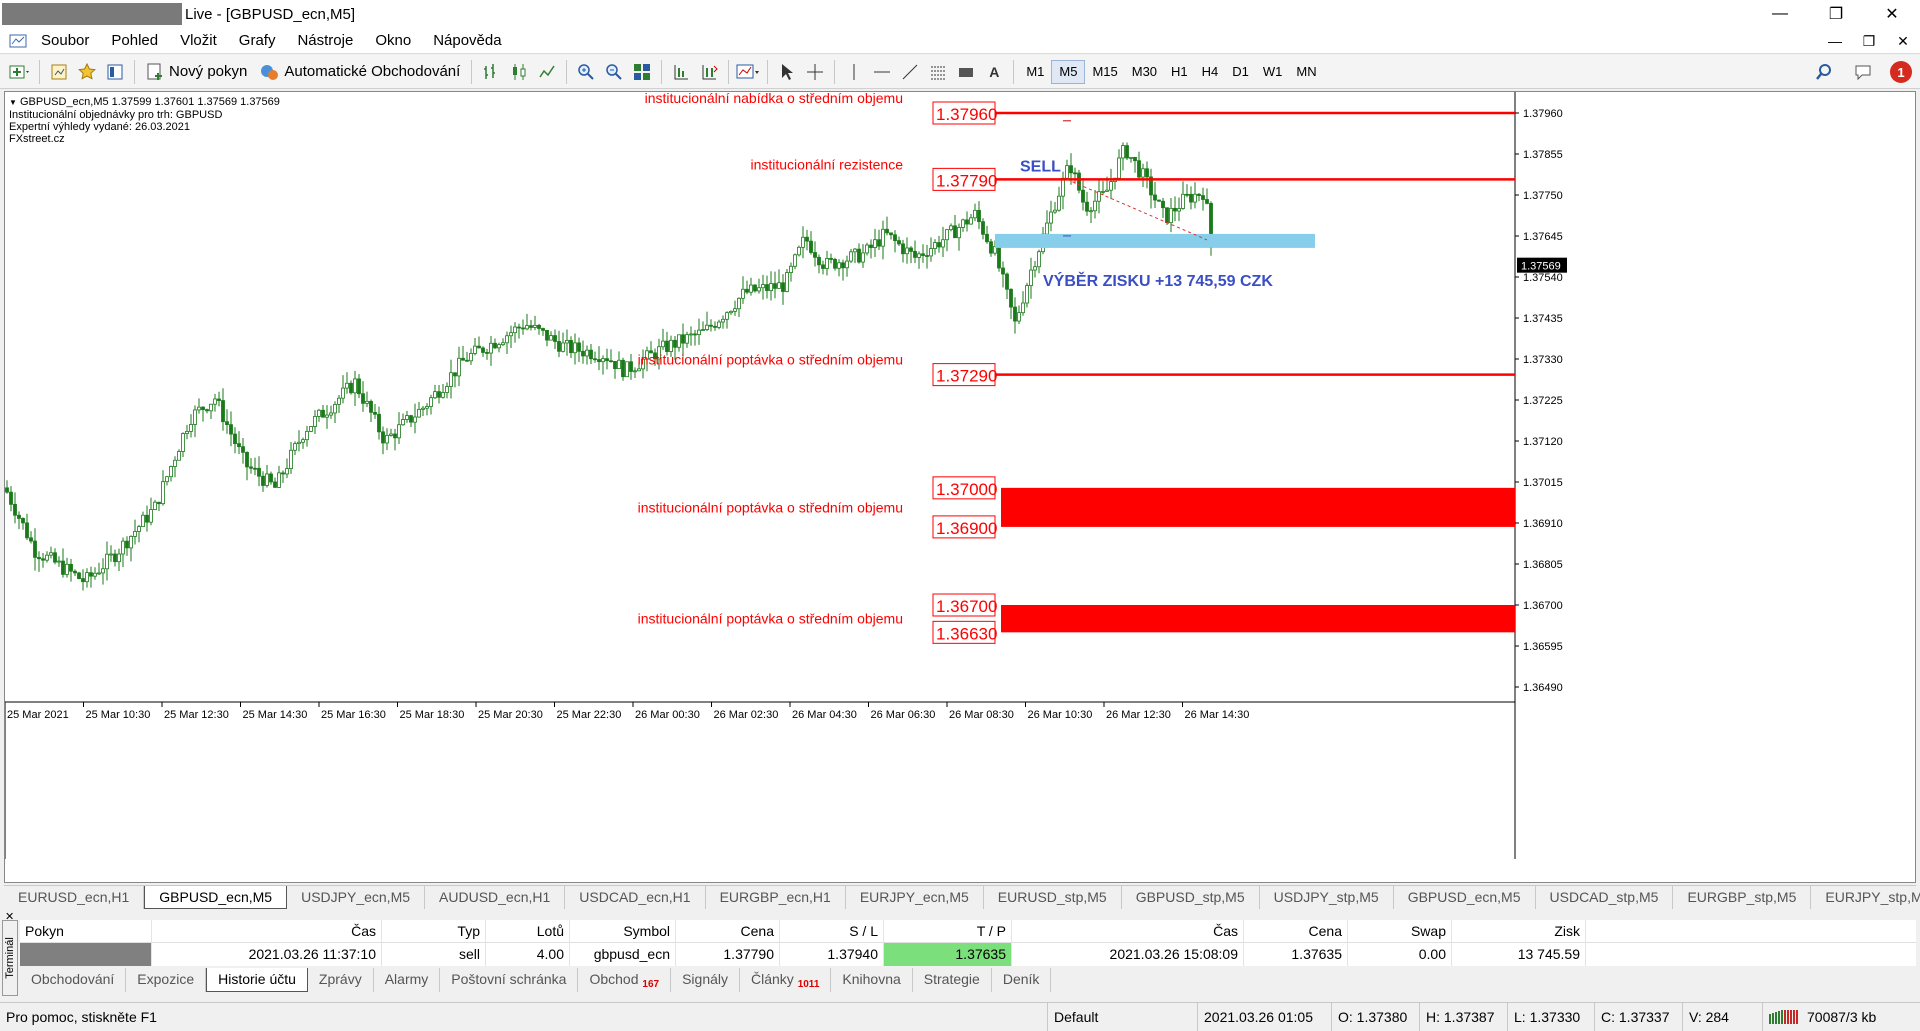 The height and width of the screenshot is (1031, 1920). Describe the element at coordinates (509, 980) in the screenshot. I see `terminal-tab: Poštovní schránka` at that location.